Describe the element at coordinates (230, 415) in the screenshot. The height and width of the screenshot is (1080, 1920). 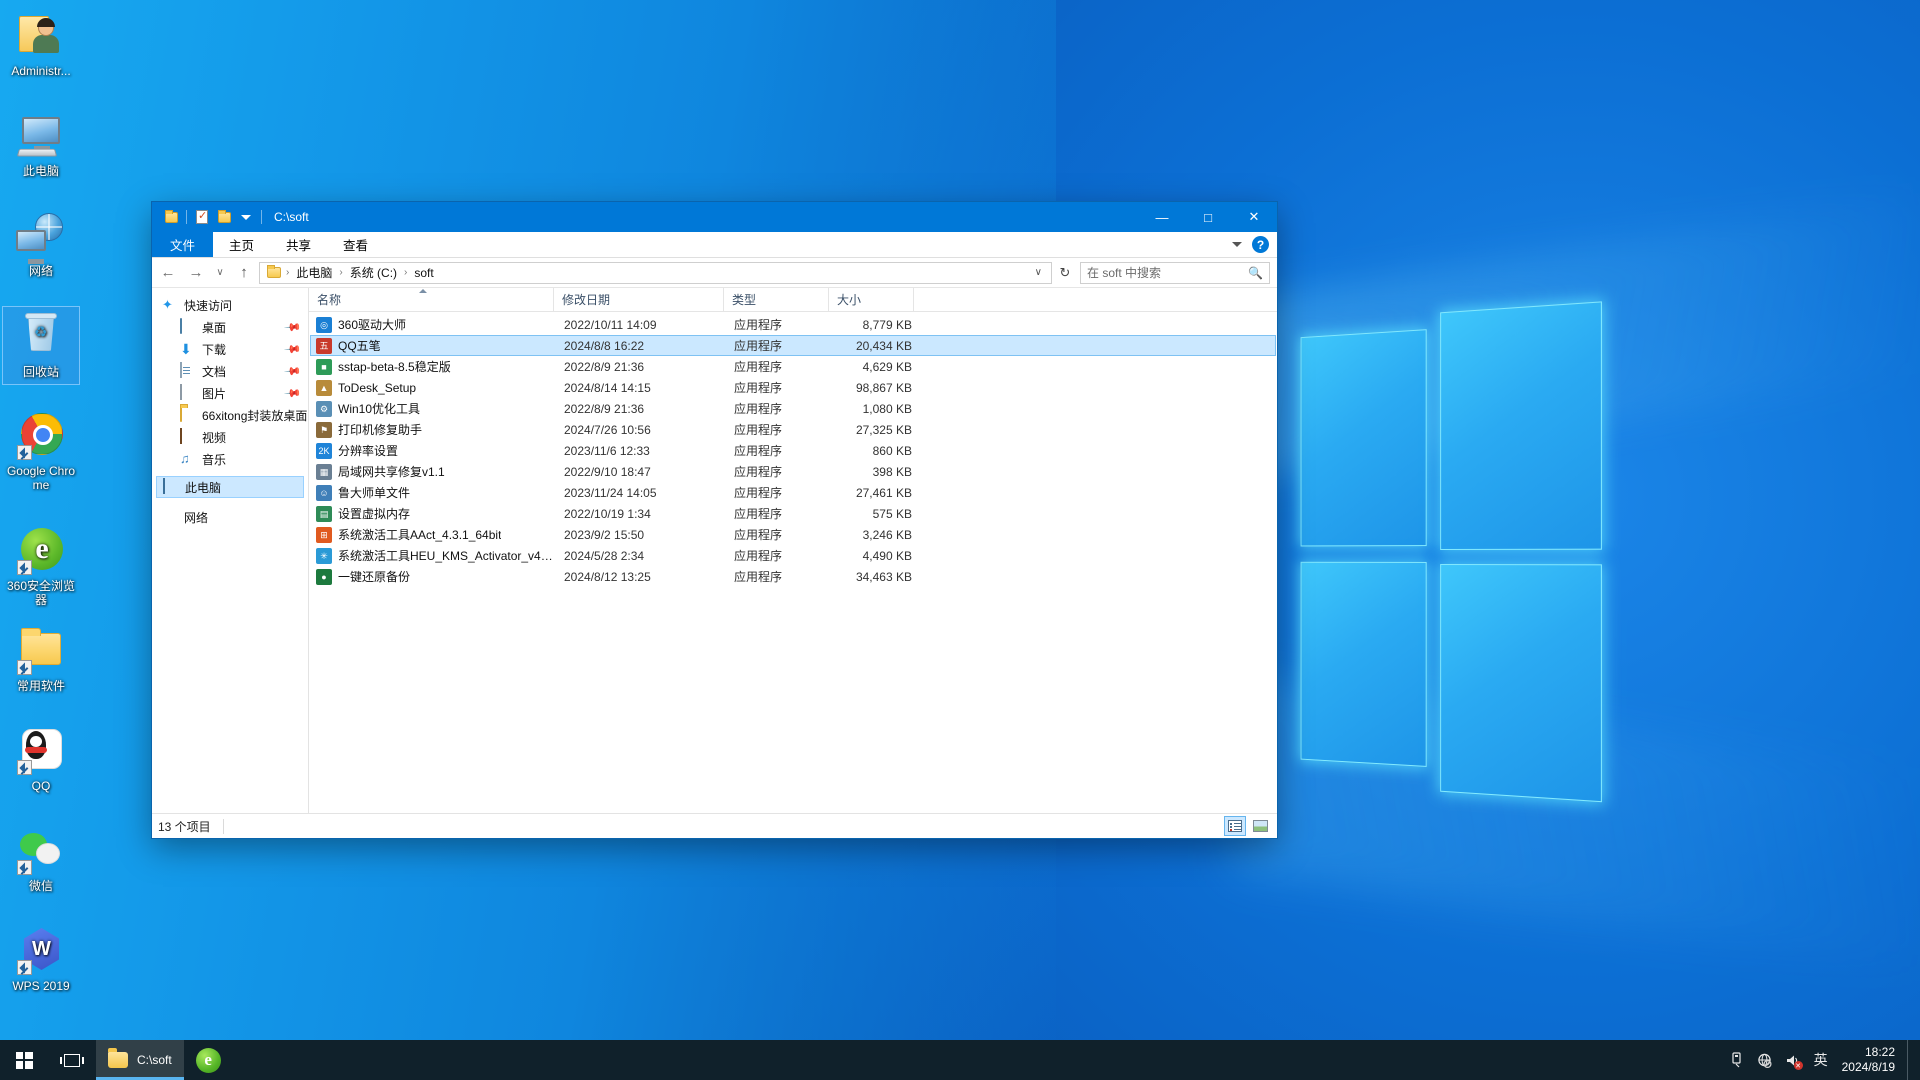
I see `sidebar-item-66xitong: 66xitong封装放桌面` at that location.